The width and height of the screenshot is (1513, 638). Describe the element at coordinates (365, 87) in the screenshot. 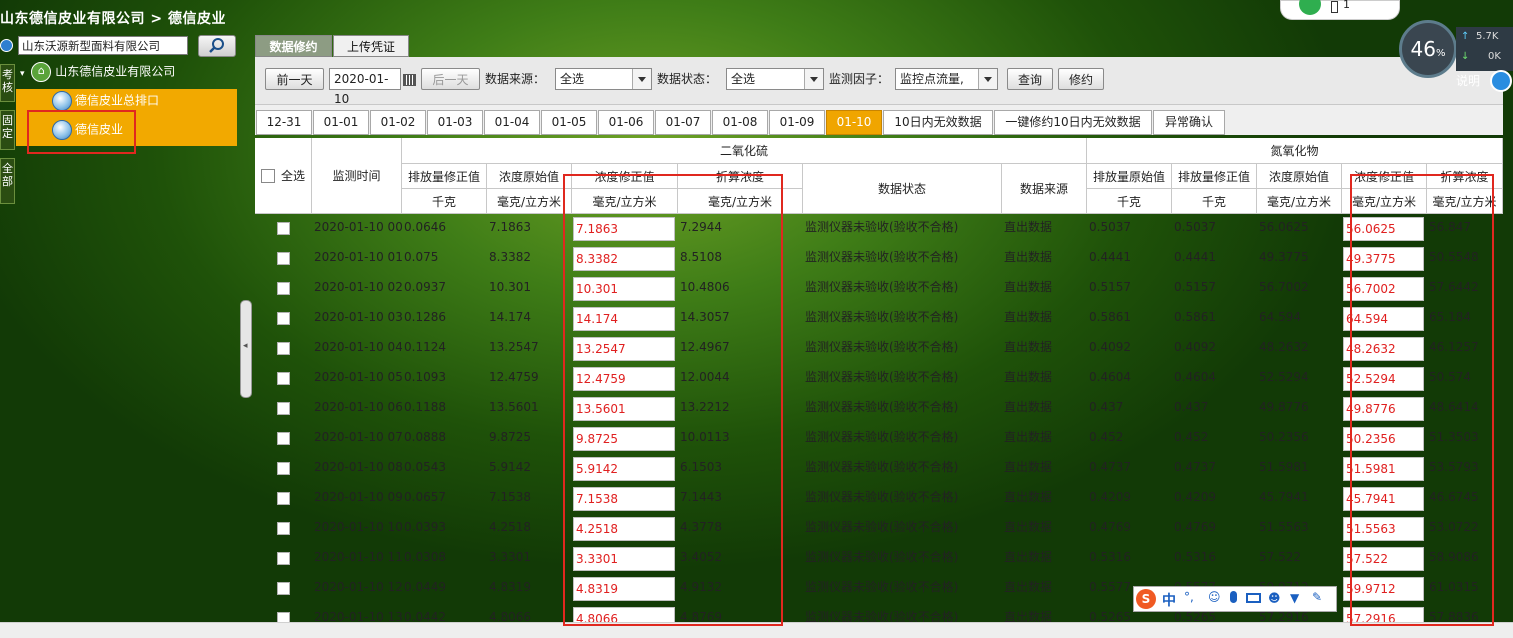

I see `date-input: 2020-01-10` at that location.